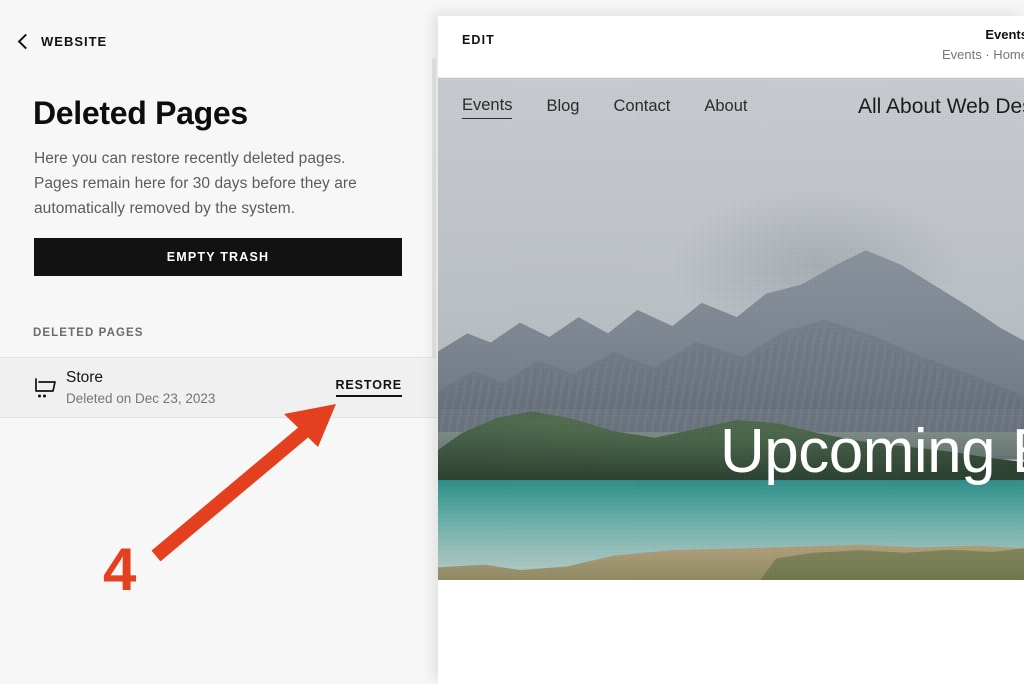 Image resolution: width=1024 pixels, height=684 pixels. I want to click on preview-page-meta: Events Events · Home, so click(983, 45).